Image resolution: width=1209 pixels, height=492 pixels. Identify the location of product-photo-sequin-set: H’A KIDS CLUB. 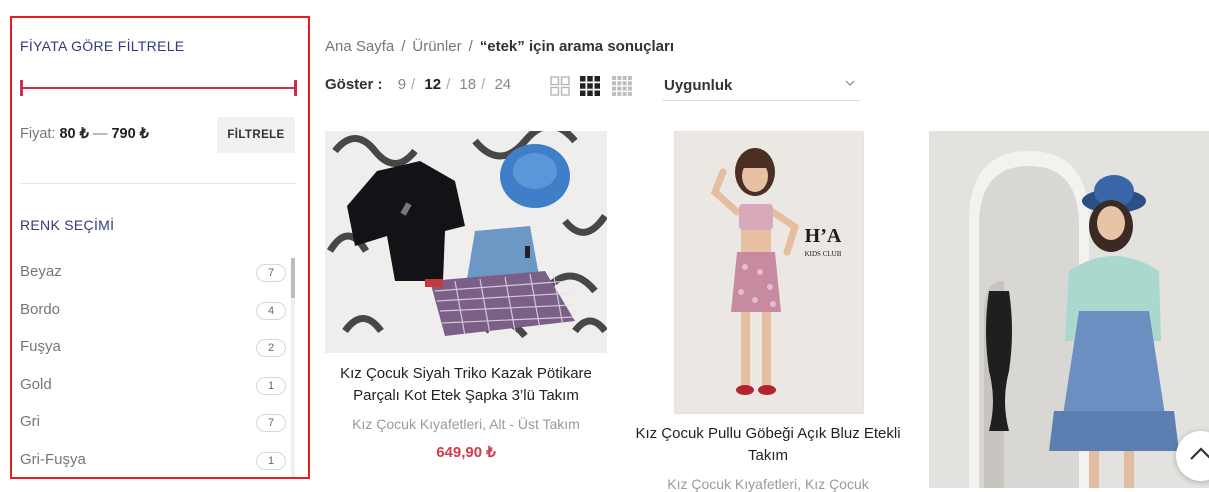
(769, 272).